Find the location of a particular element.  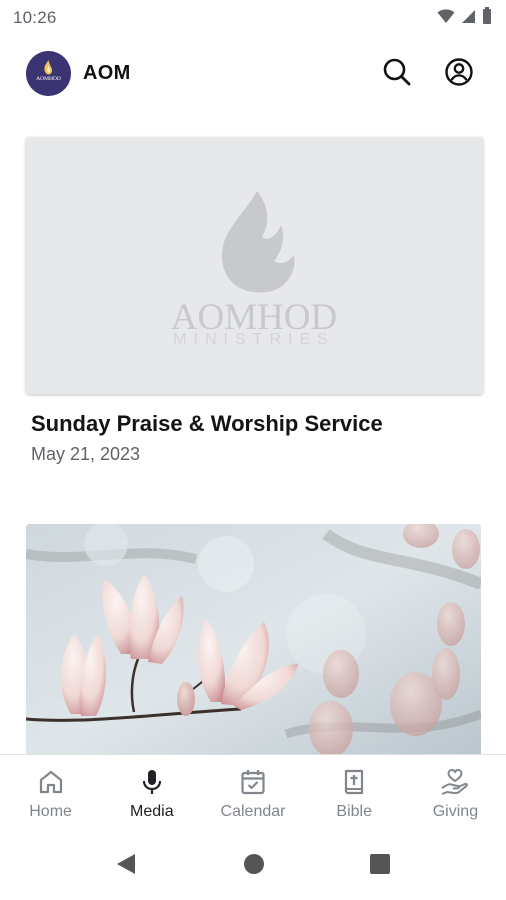

calendar-check-icon is located at coordinates (253, 782).